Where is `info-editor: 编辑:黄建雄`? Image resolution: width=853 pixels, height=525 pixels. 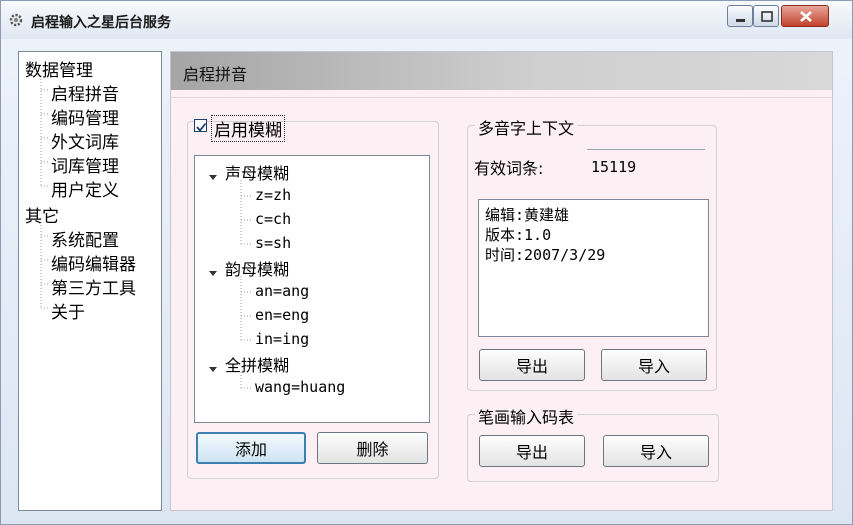 info-editor: 编辑:黄建雄 is located at coordinates (527, 215).